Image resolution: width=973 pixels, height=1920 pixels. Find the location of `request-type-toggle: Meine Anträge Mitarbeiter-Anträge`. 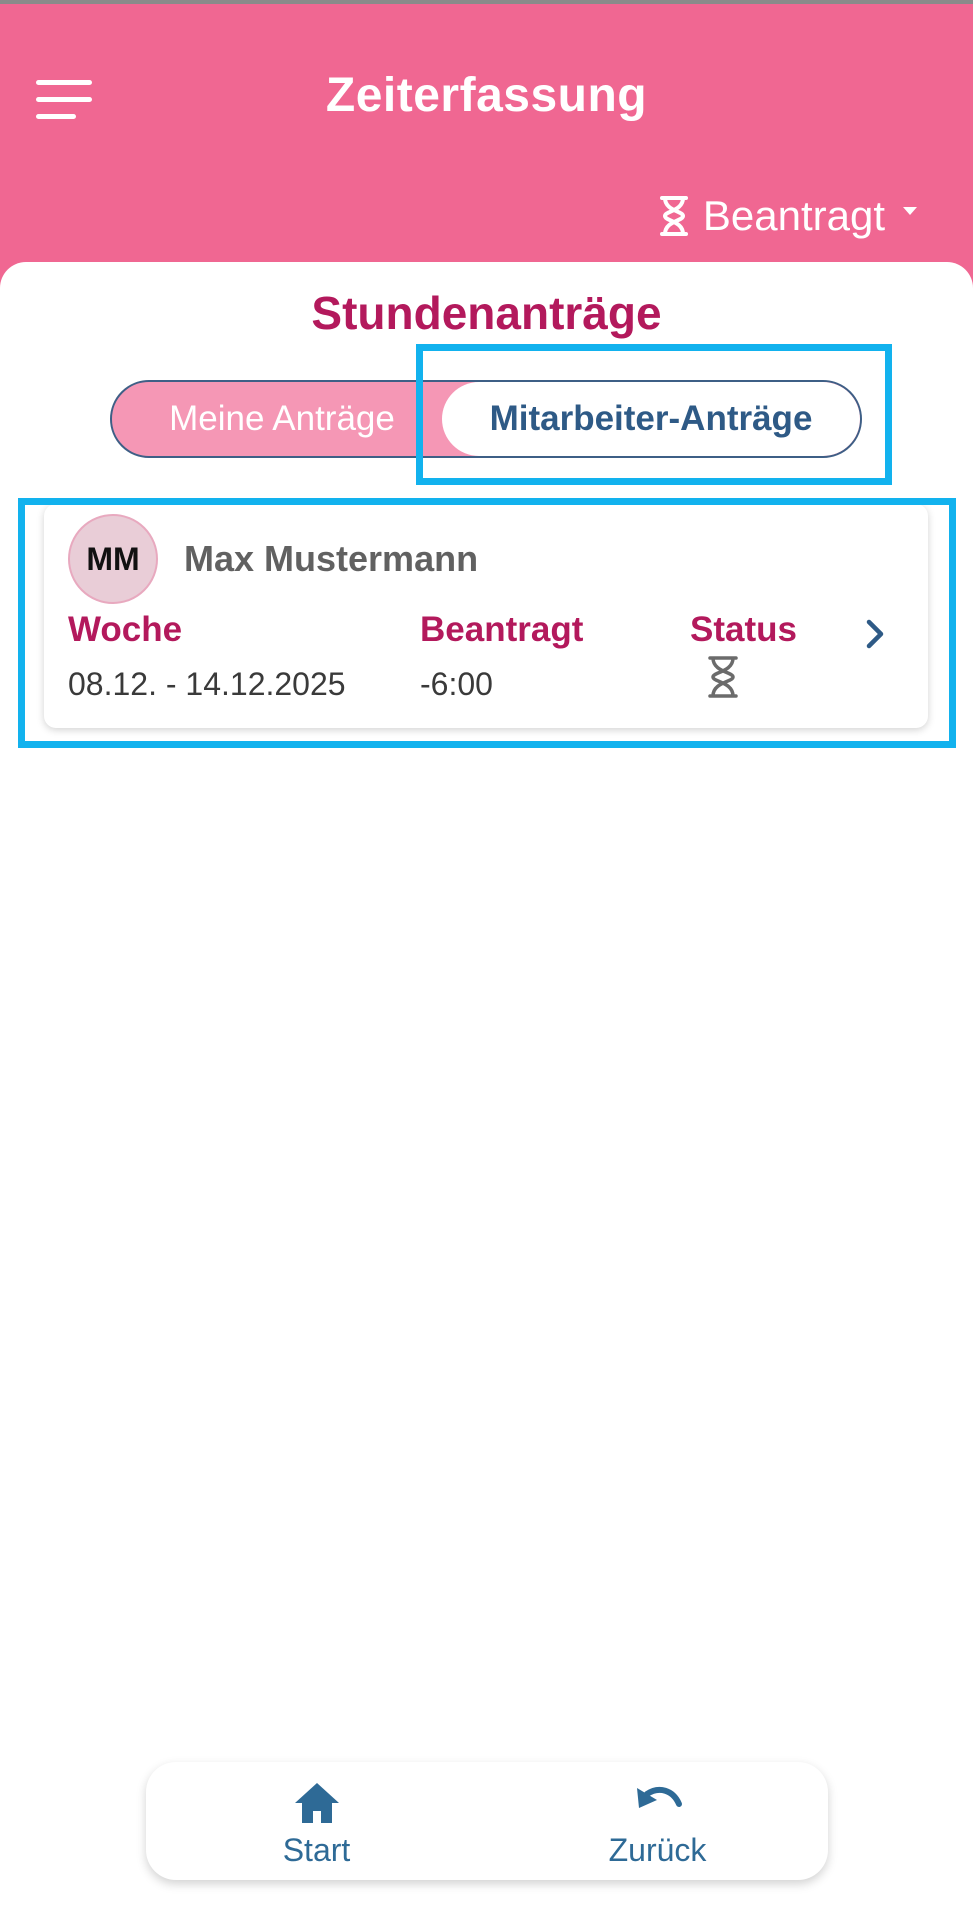

request-type-toggle: Meine Anträge Mitarbeiter-Anträge is located at coordinates (486, 419).